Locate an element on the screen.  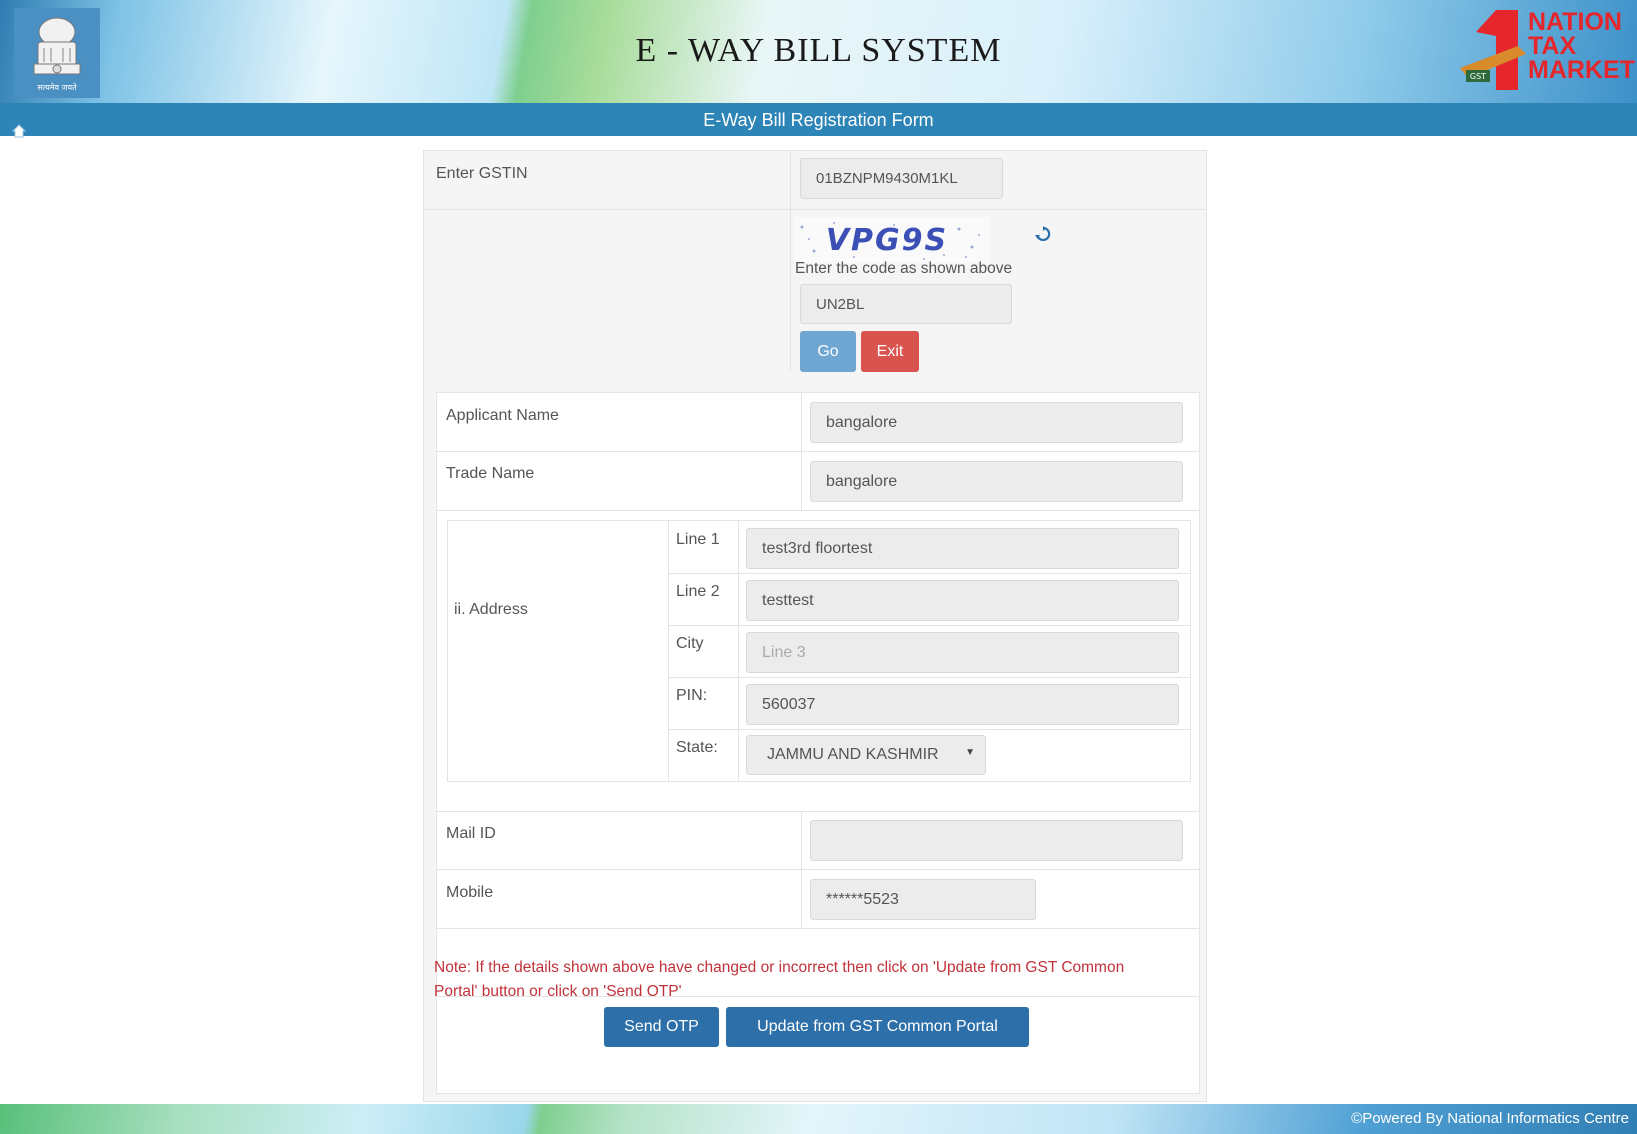
trade-name-input: bangalore is located at coordinates (996, 481).